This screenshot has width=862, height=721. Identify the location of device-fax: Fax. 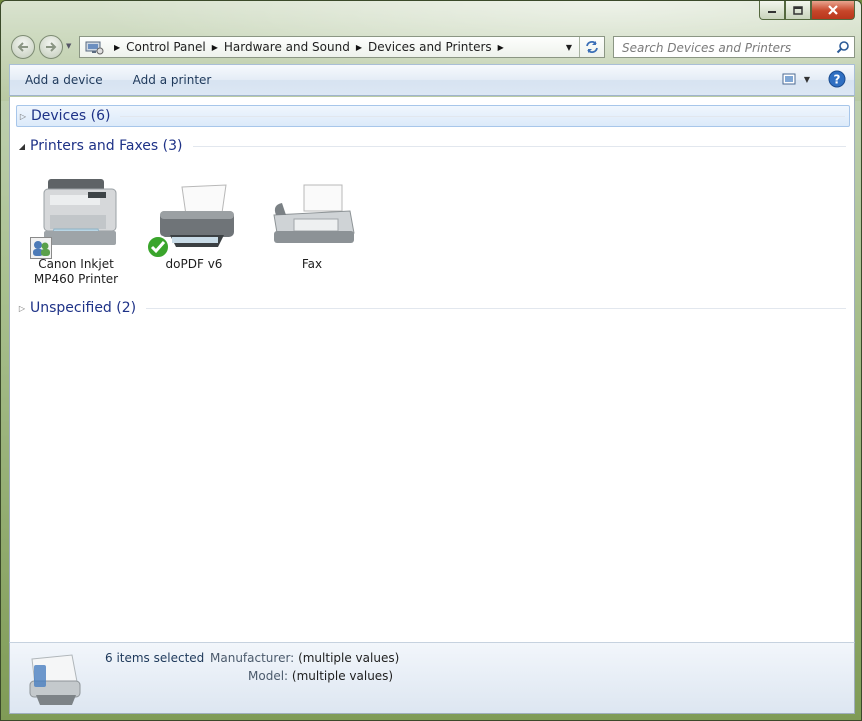
(312, 223).